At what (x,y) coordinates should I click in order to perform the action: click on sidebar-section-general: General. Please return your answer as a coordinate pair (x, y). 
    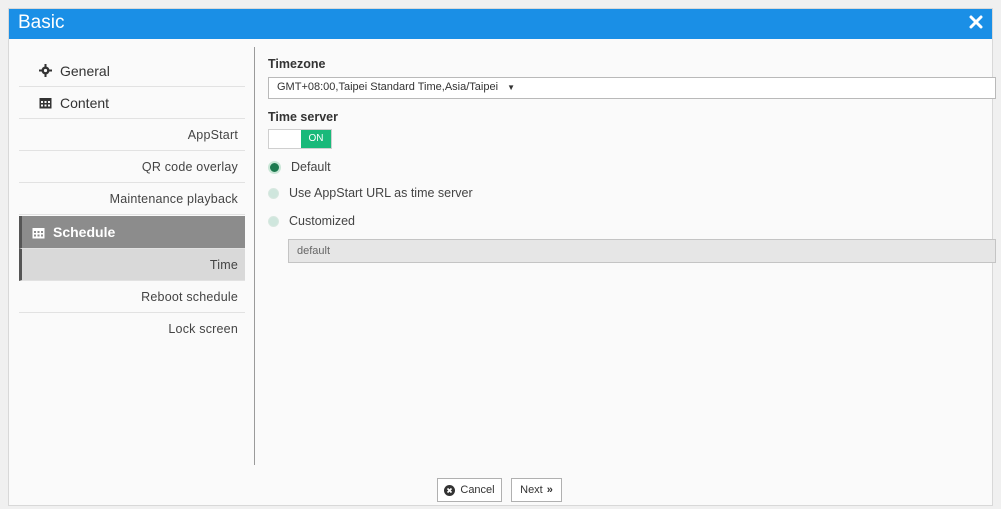
    Looking at the image, I should click on (132, 71).